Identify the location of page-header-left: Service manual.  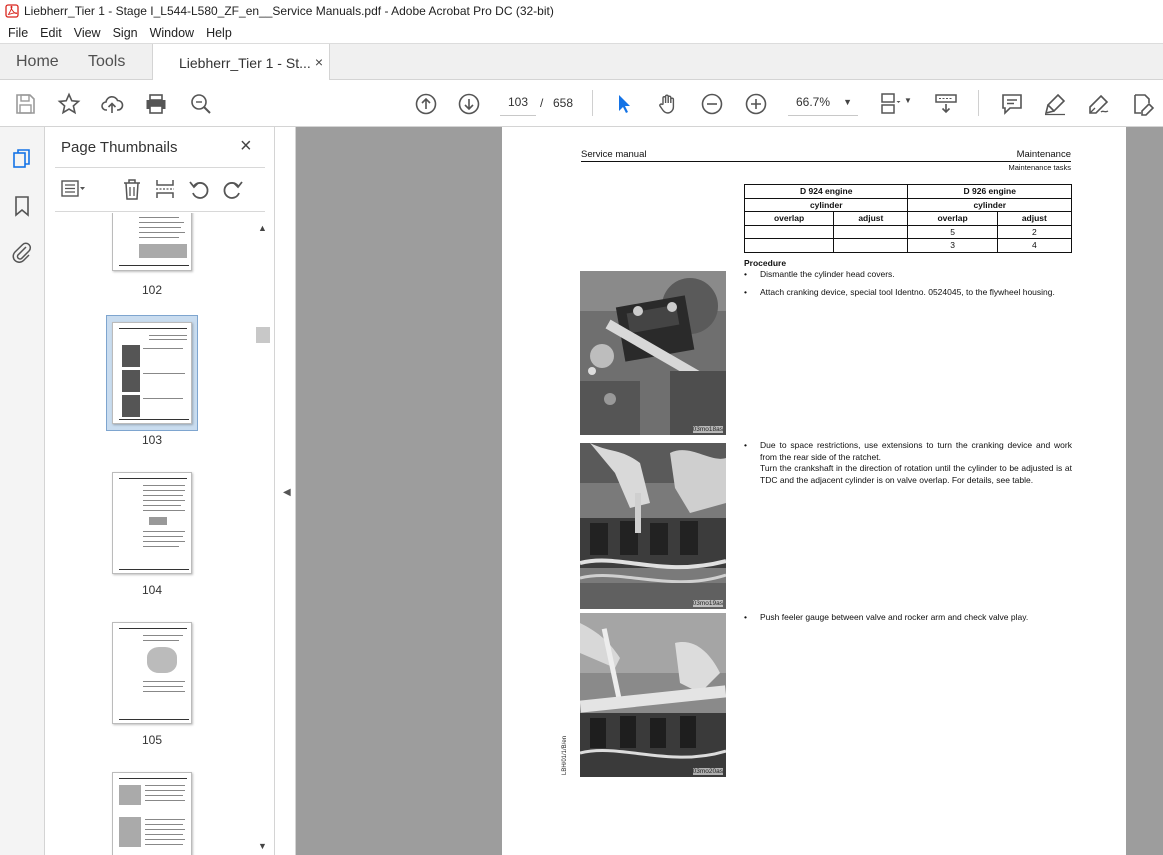
(614, 154).